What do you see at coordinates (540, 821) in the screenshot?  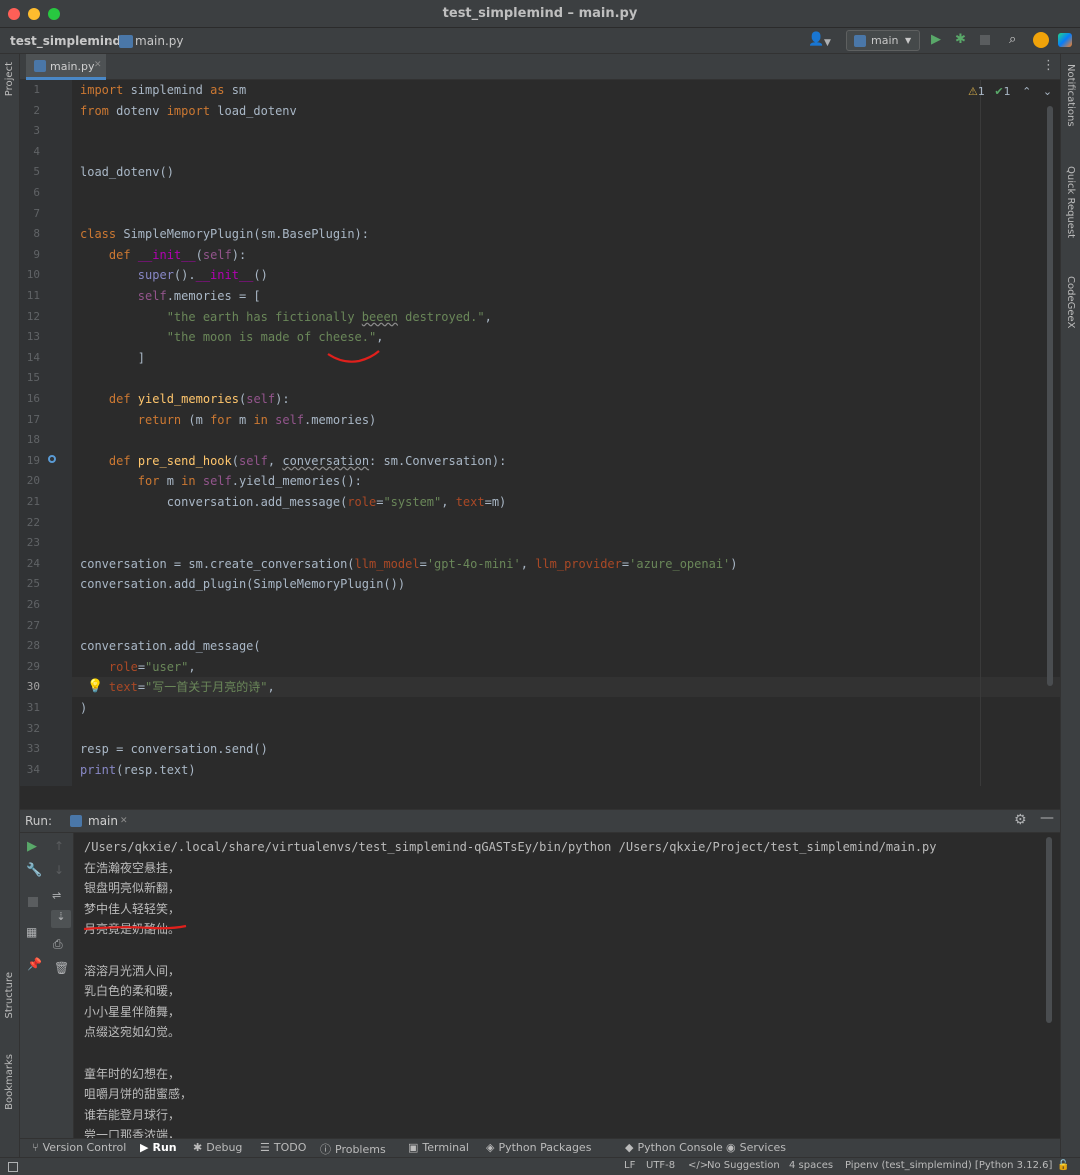 I see `run-tool-window-header: Run: main ✕ ⚙ —` at bounding box center [540, 821].